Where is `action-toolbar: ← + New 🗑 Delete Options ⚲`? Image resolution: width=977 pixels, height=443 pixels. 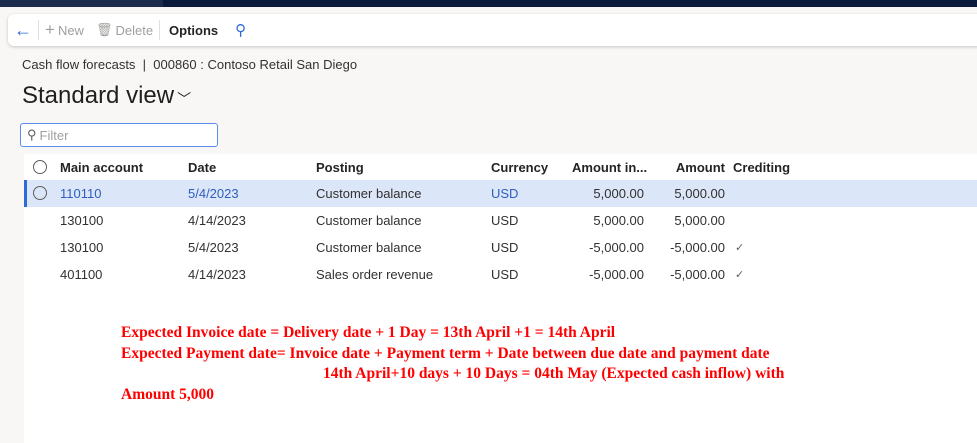
action-toolbar: ← + New 🗑 Delete Options ⚲ is located at coordinates (492, 30).